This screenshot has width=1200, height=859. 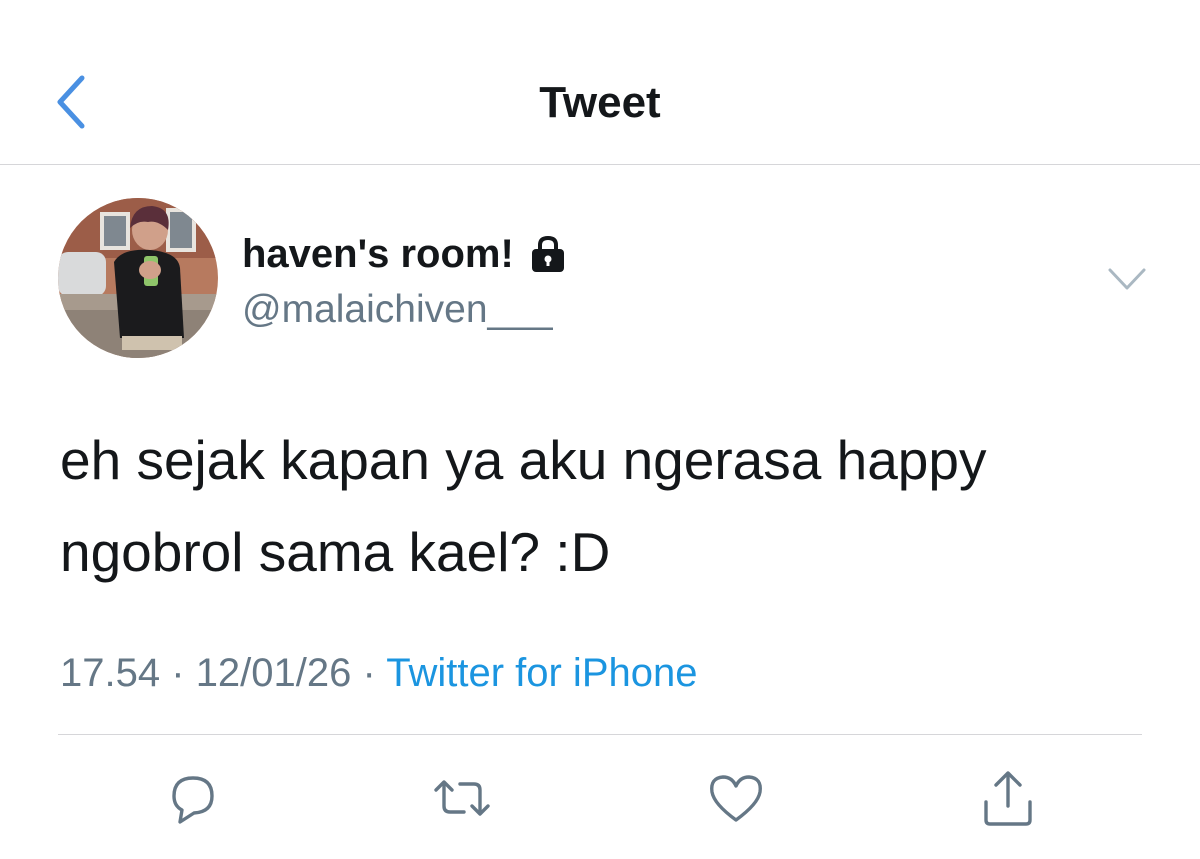 I want to click on action-bar, so click(x=600, y=800).